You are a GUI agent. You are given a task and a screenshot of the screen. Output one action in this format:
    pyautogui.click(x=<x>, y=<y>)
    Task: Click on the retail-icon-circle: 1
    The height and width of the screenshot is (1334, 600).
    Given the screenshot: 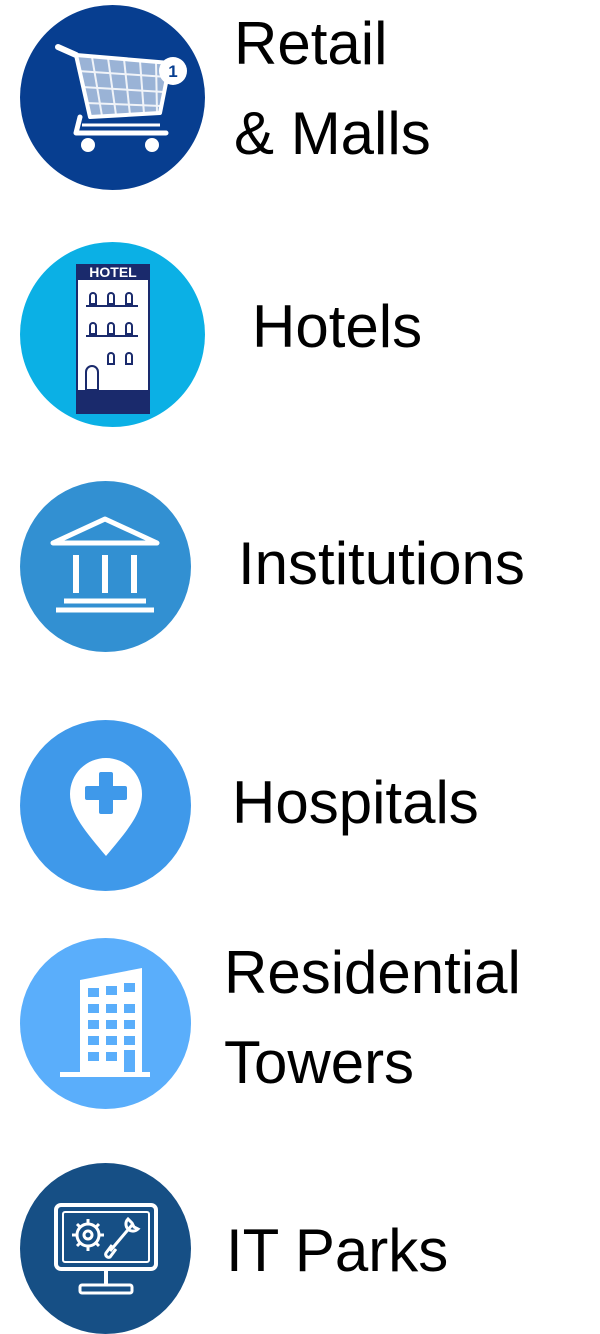 What is the action you would take?
    pyautogui.click(x=112, y=97)
    